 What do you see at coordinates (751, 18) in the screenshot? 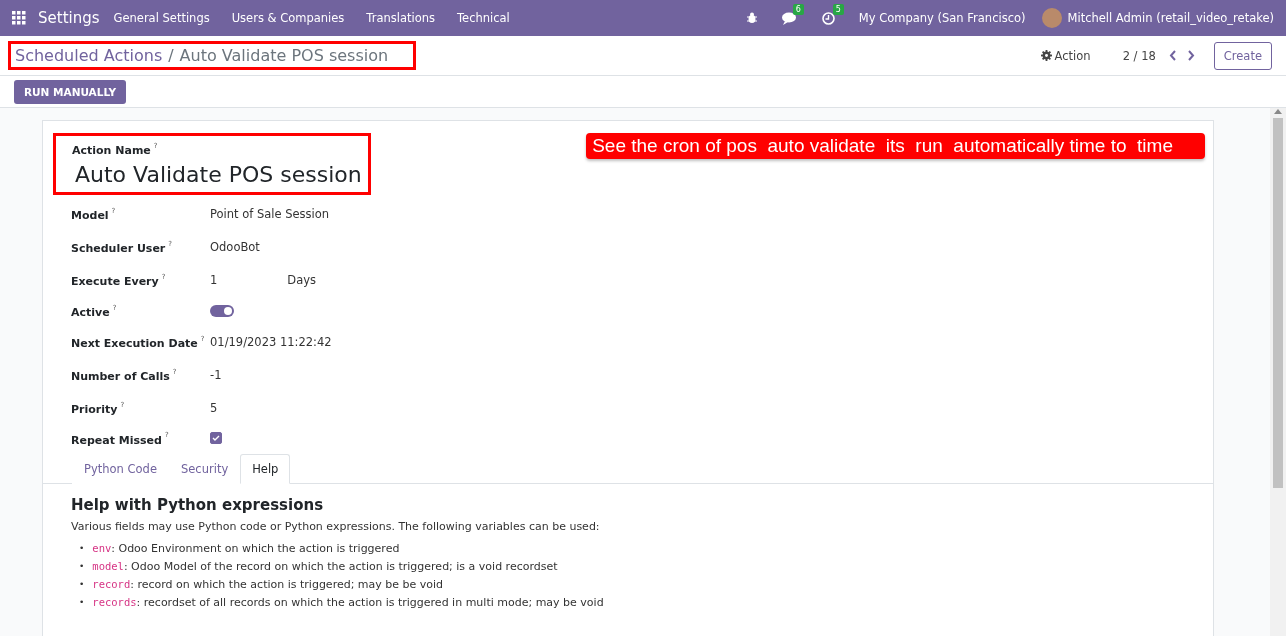
I see `bug-icon` at bounding box center [751, 18].